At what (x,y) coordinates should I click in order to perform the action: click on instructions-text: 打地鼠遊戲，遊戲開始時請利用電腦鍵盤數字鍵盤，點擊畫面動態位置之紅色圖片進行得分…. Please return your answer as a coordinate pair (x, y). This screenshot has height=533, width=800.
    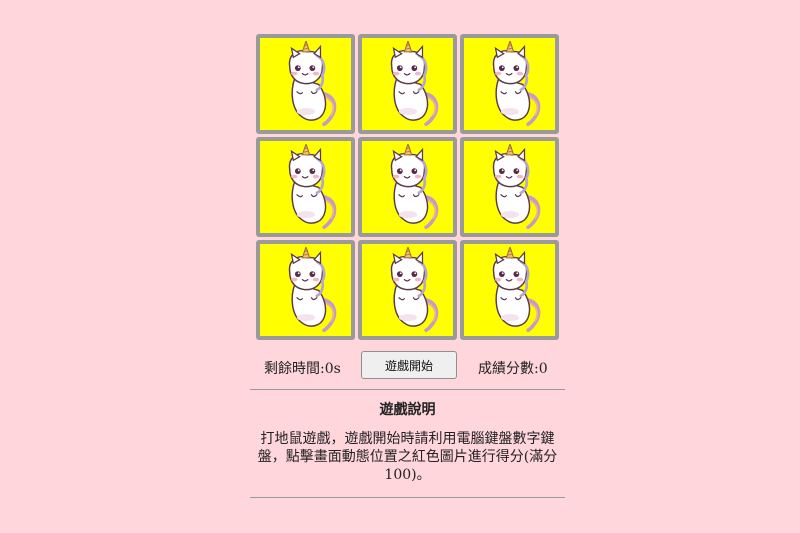
    Looking at the image, I should click on (407, 457).